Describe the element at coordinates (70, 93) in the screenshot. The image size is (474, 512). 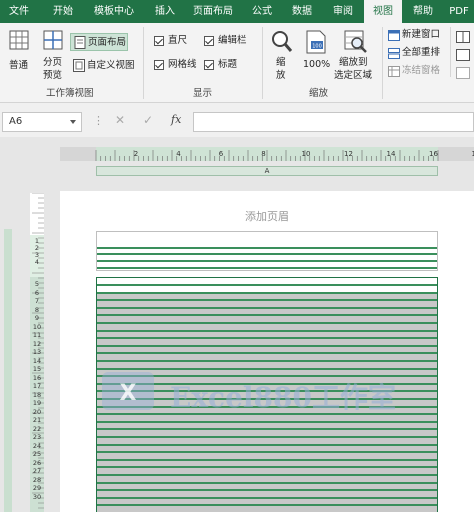
I see `workbook-views-group-label: 工作簿视图` at that location.